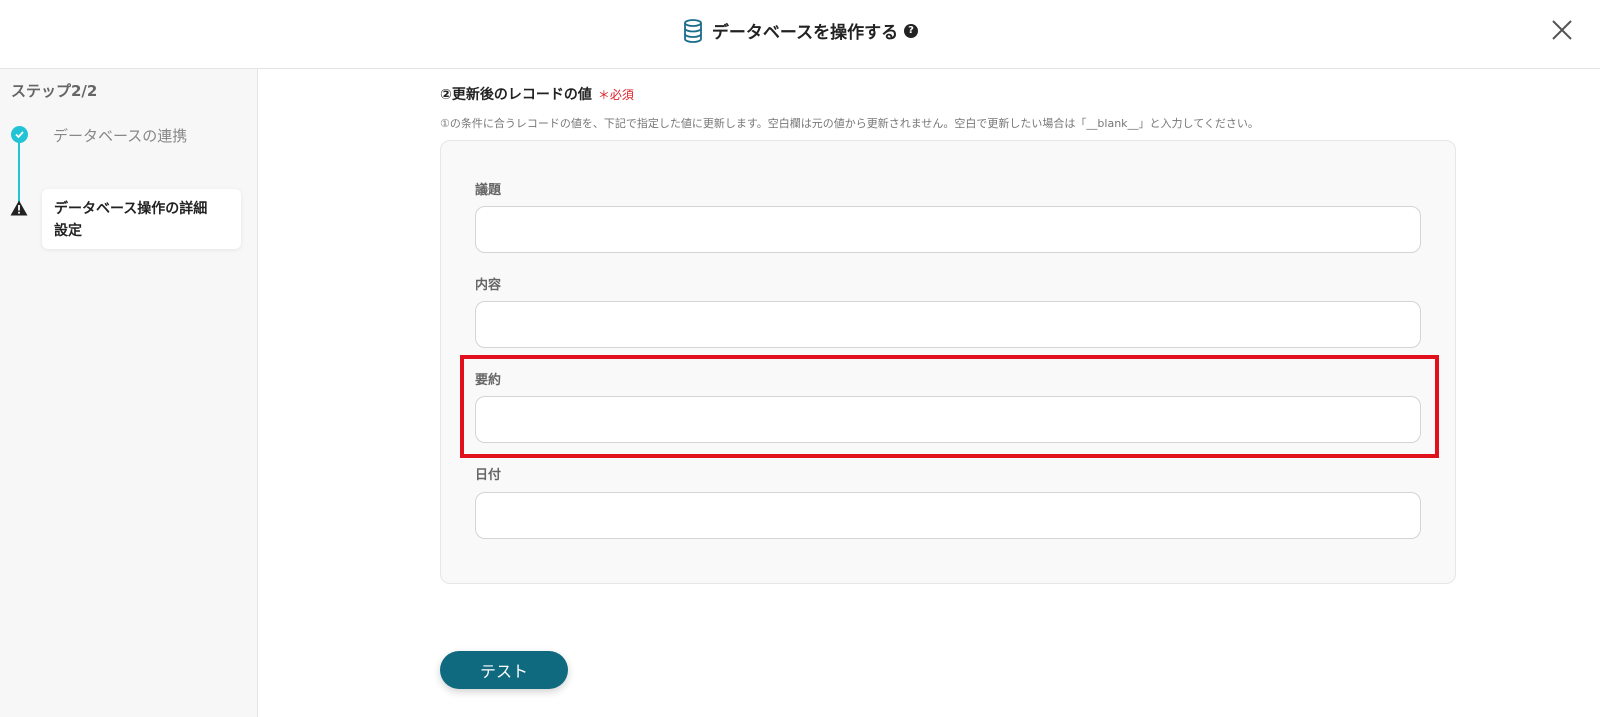  What do you see at coordinates (19, 208) in the screenshot?
I see `warning-icon` at bounding box center [19, 208].